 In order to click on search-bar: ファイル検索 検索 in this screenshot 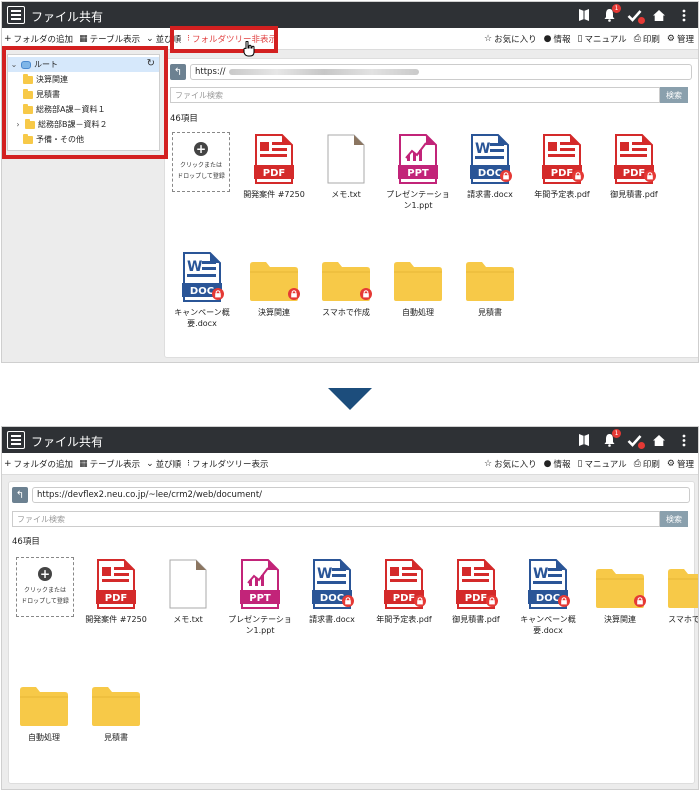, I will do `click(429, 95)`.